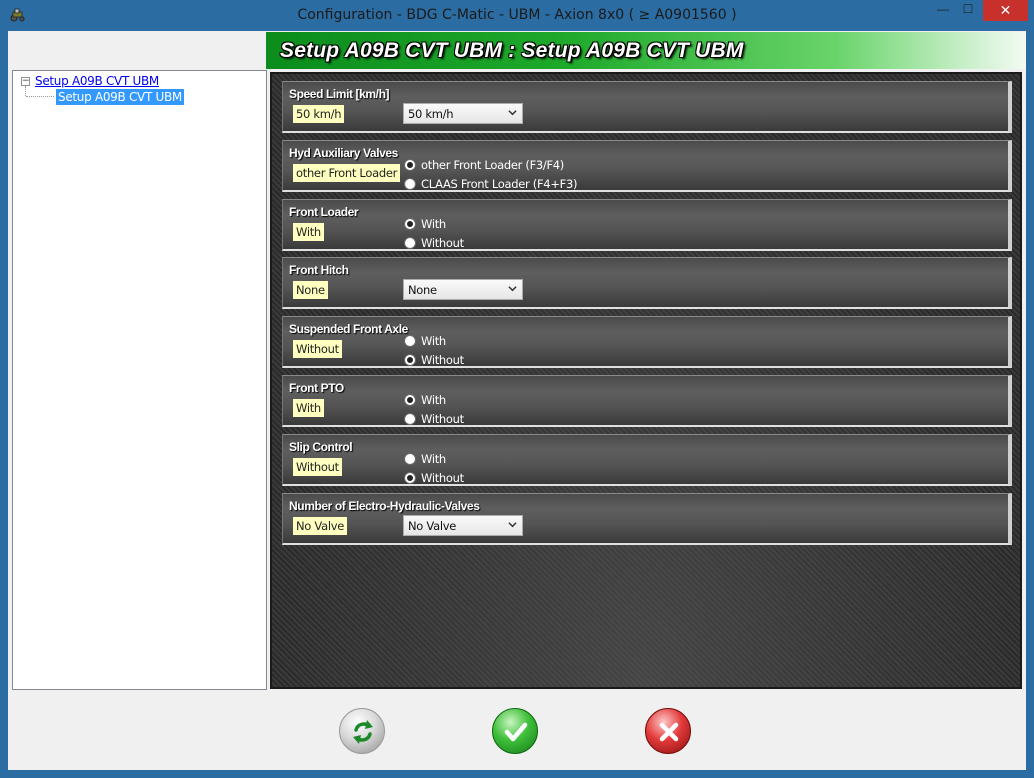 The height and width of the screenshot is (778, 1034). I want to click on setting-panel: Suspended Front Axle Without With Without, so click(647, 342).